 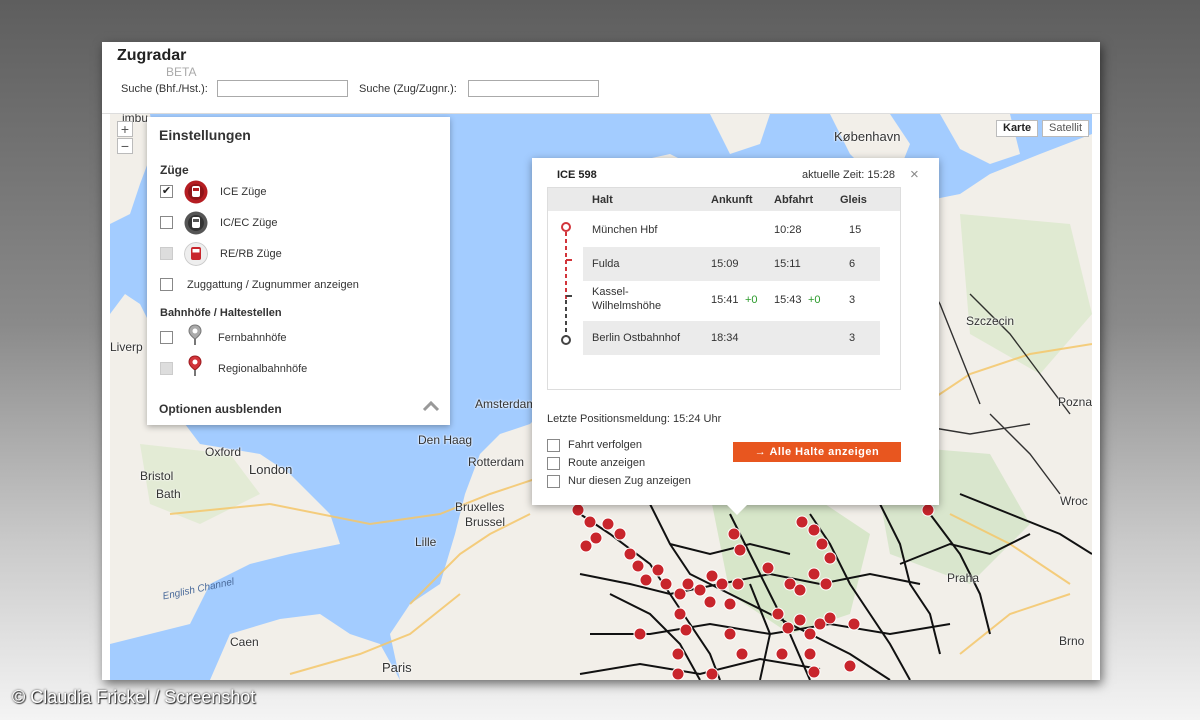 I want to click on city-label: Oxford, so click(x=223, y=452).